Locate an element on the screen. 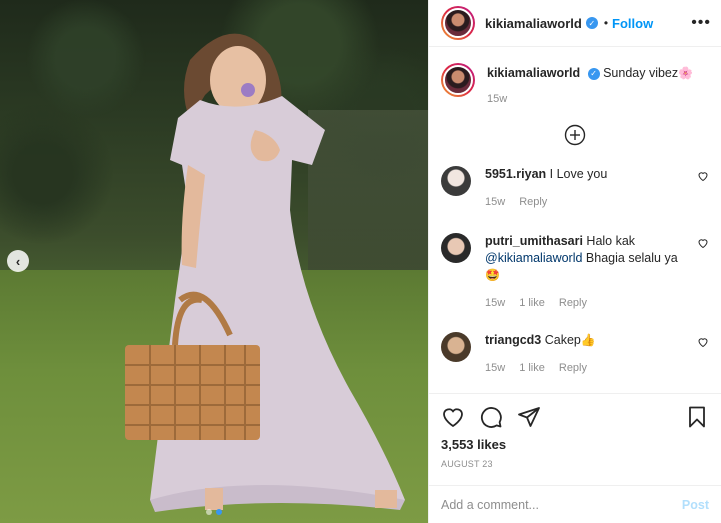 Image resolution: width=721 pixels, height=523 pixels. add-comment-bar: Post is located at coordinates (575, 504).